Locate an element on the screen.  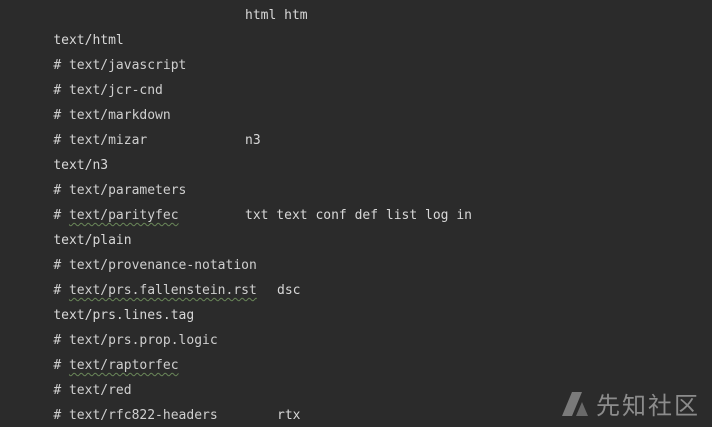
comment-line: # text/jcr-cnd is located at coordinates (92, 75).